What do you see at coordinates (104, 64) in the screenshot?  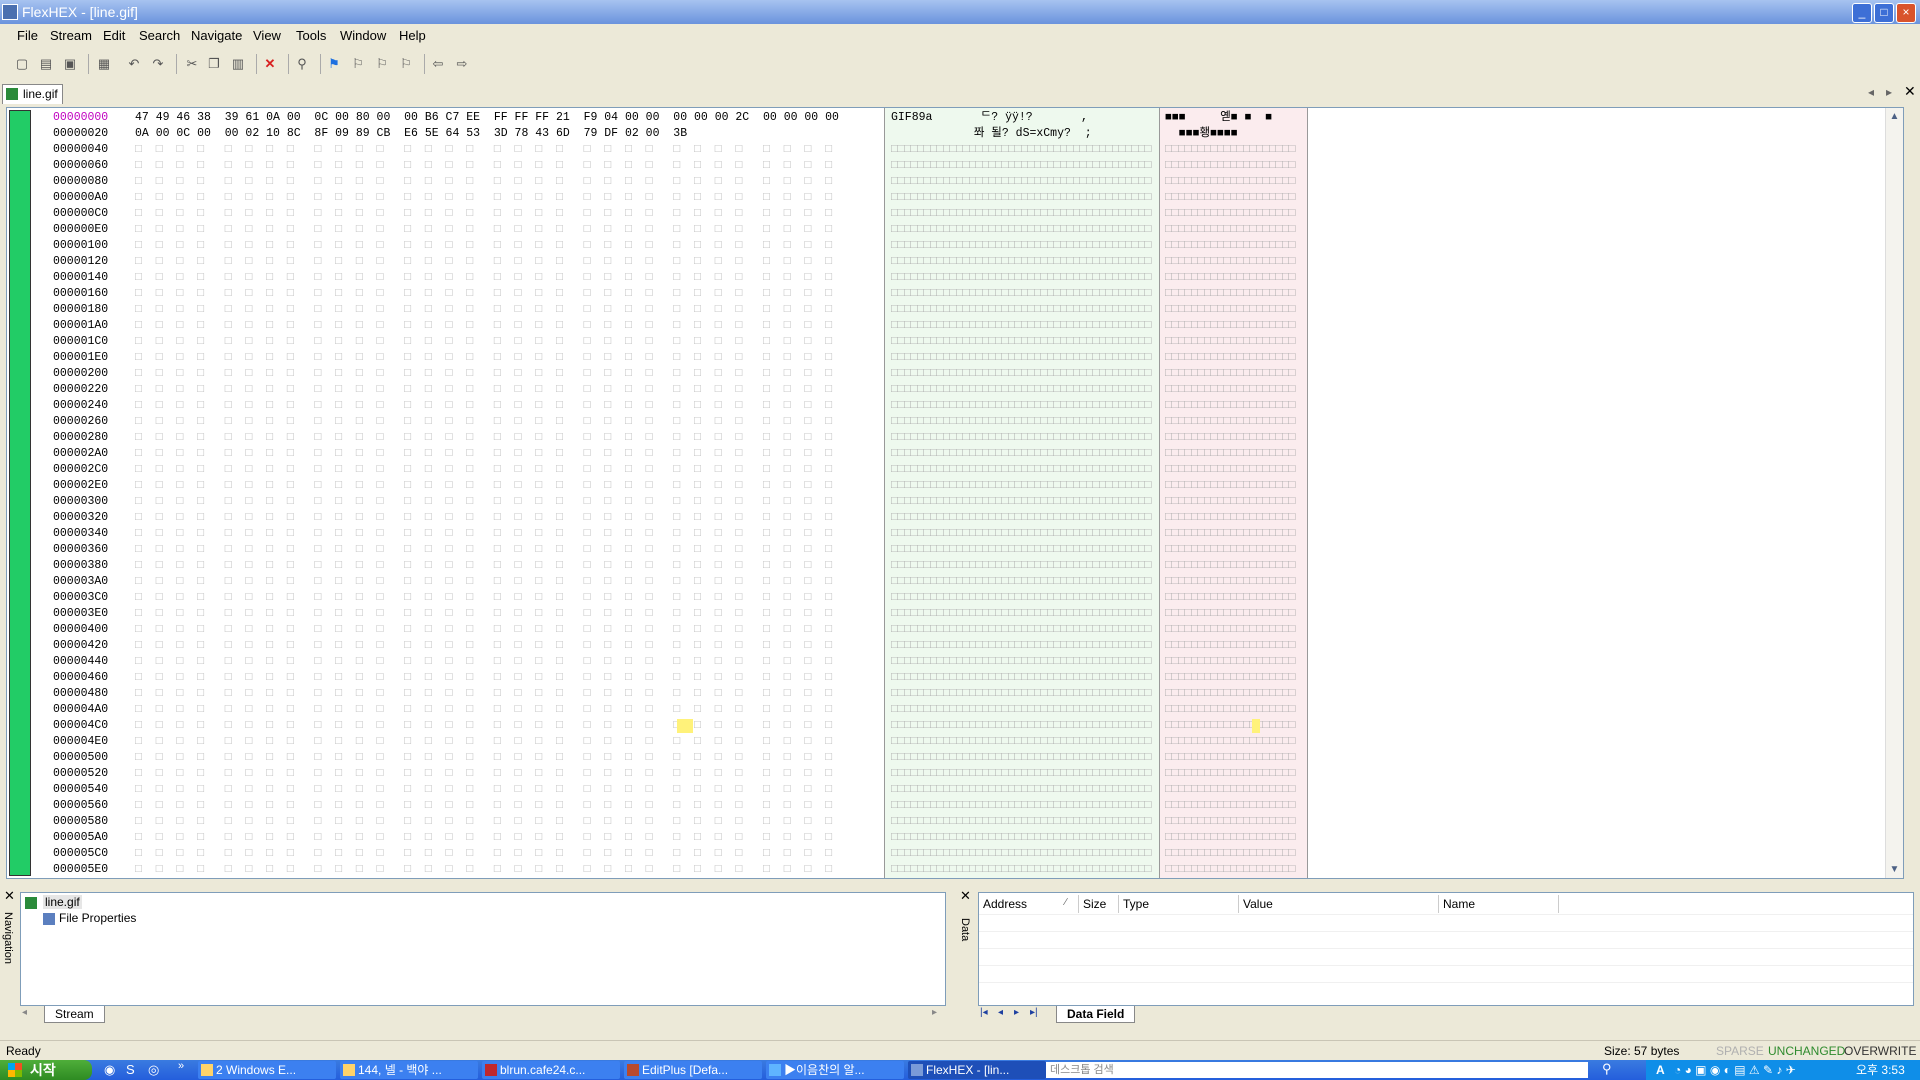 I see `print-icon: ▦` at bounding box center [104, 64].